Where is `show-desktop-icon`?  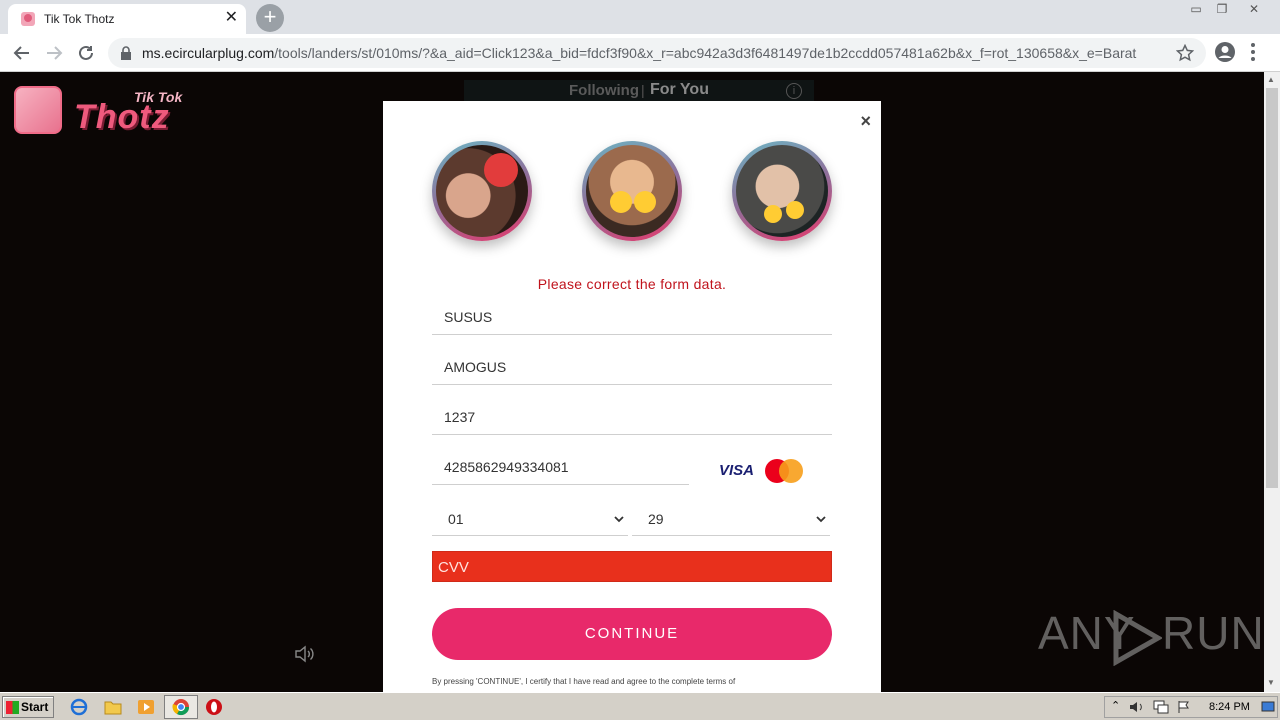
show-desktop-icon is located at coordinates (1268, 707).